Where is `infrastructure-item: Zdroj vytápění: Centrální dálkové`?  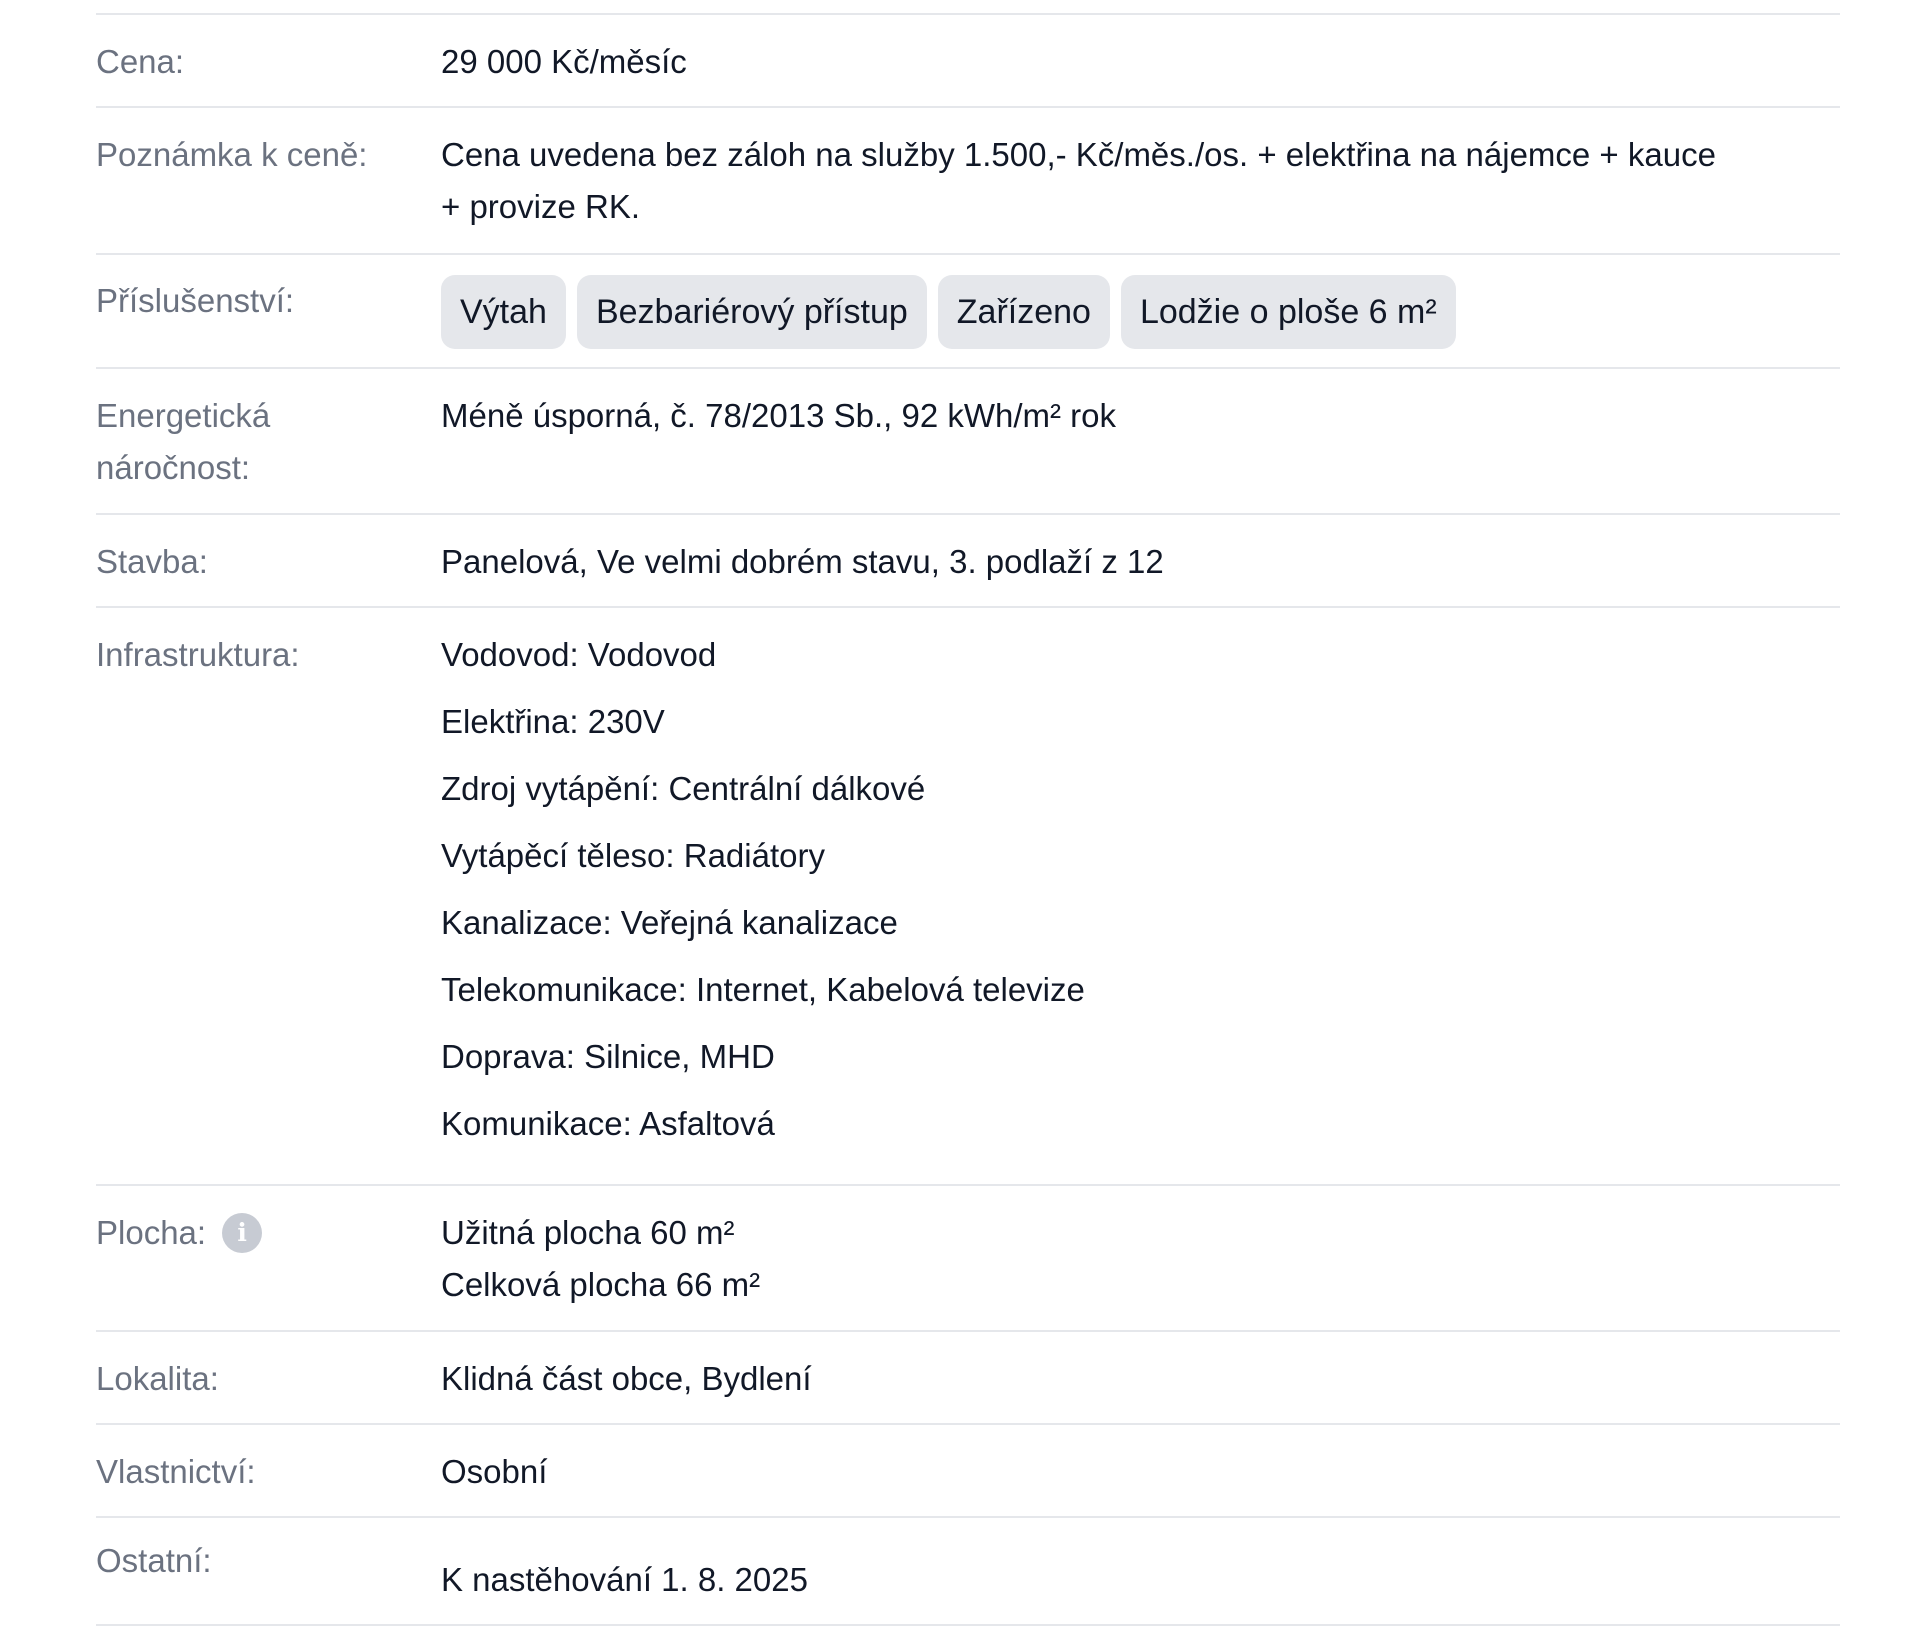
infrastructure-item: Zdroj vytápění: Centrální dálkové is located at coordinates (683, 788).